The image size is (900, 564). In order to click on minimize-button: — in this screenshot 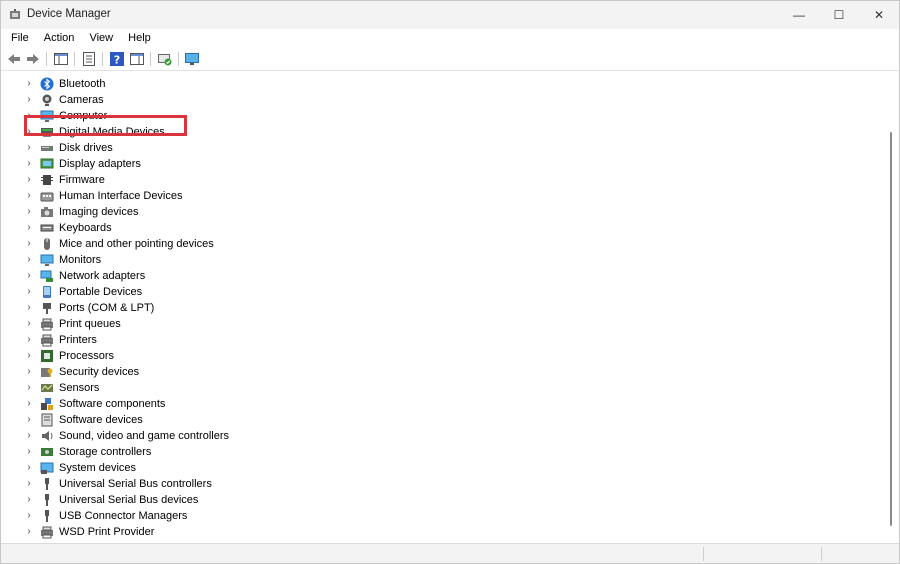, I will do `click(799, 15)`.